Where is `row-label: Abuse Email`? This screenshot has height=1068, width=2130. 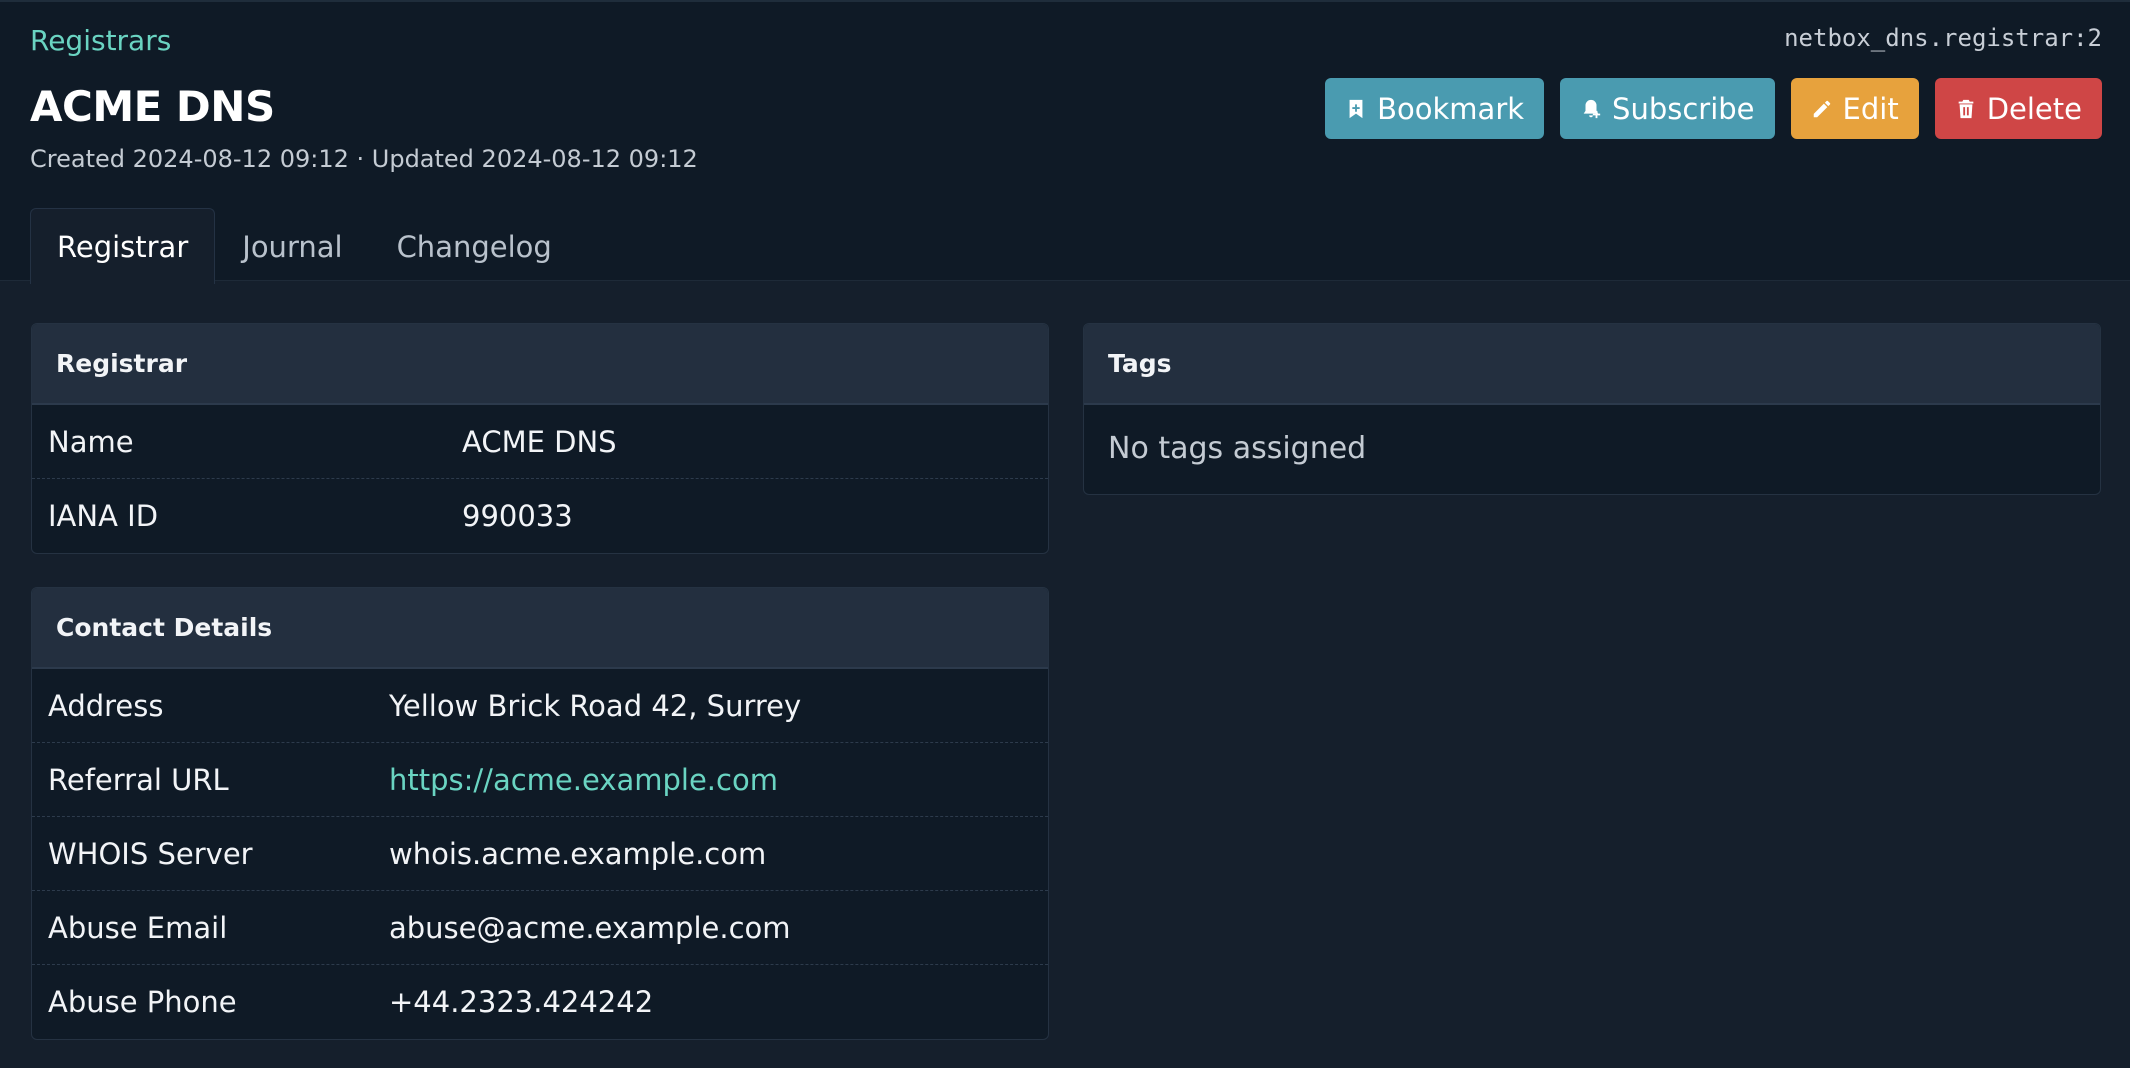
row-label: Abuse Email is located at coordinates (138, 927).